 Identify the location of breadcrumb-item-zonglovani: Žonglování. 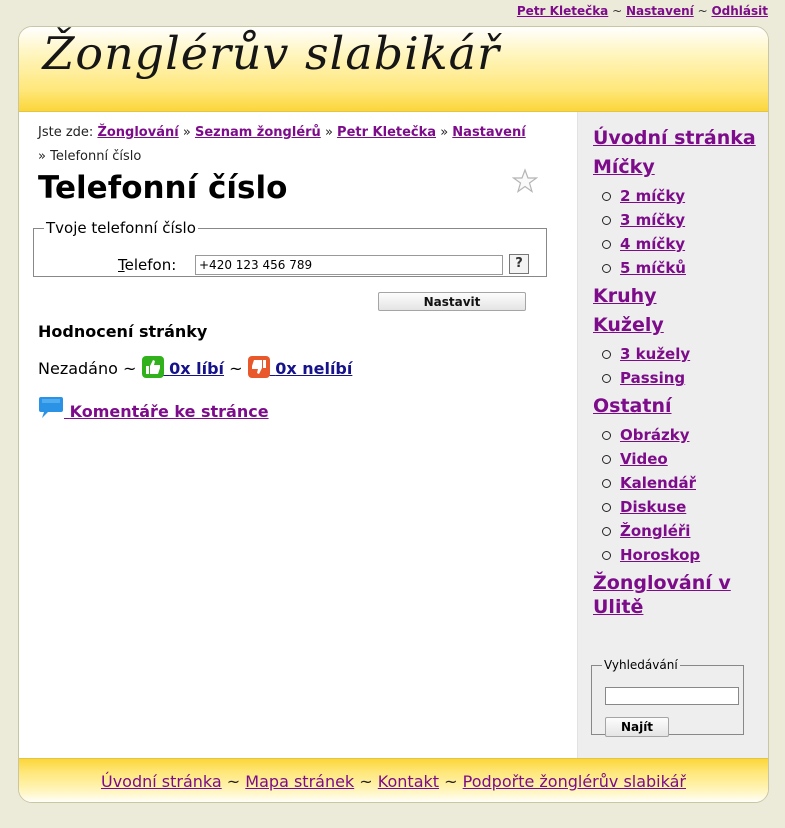
(137, 132).